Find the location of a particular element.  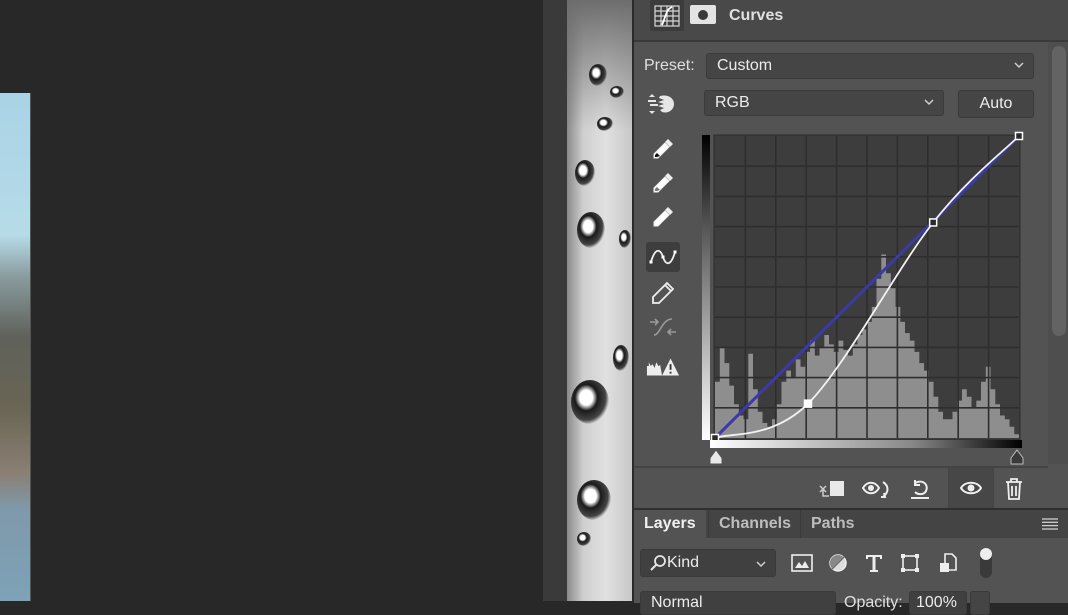

shape-layer-filter-icon is located at coordinates (910, 563).